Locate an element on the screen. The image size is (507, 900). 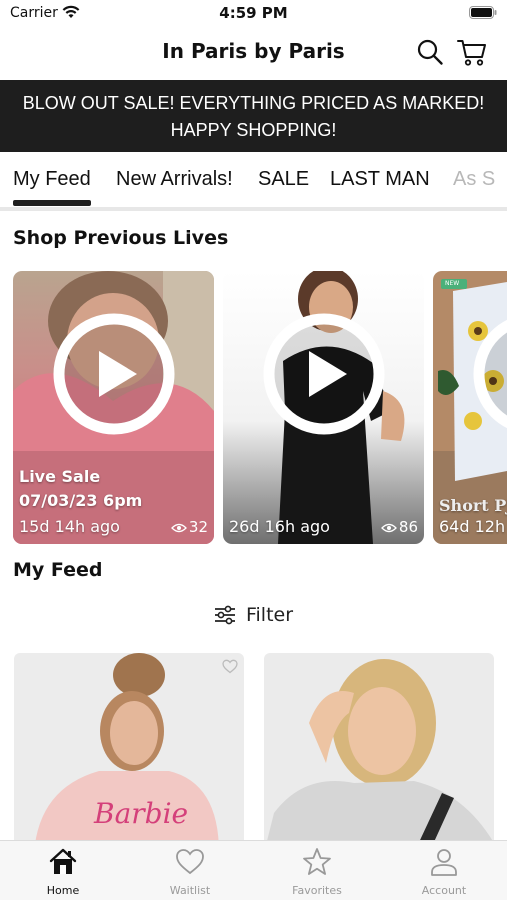
section-title-lives: Shop Previous Lives is located at coordinates (121, 238).